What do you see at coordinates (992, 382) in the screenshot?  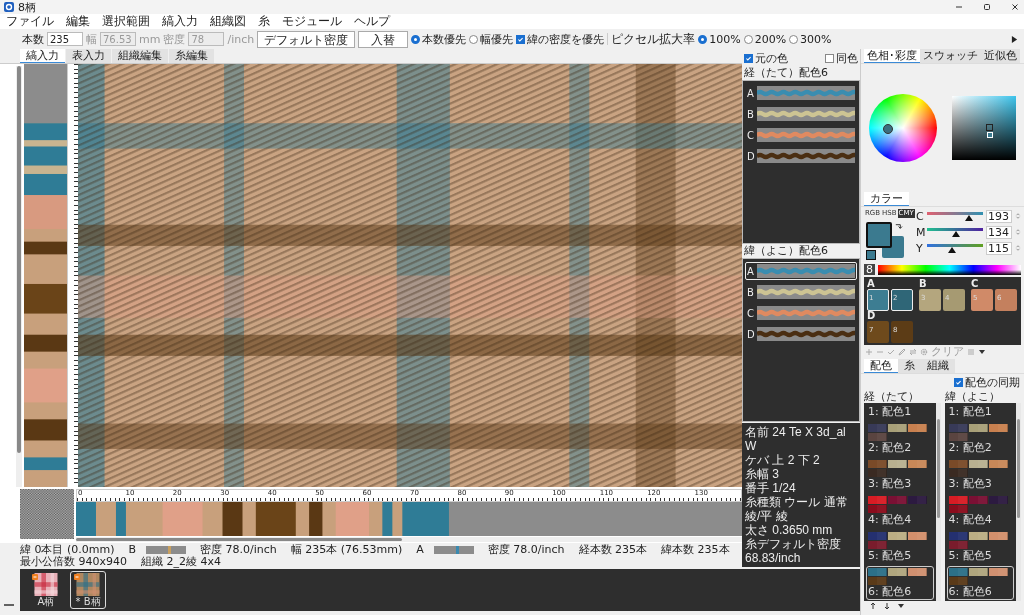 I see `checkbox-label: 配色の同期` at bounding box center [992, 382].